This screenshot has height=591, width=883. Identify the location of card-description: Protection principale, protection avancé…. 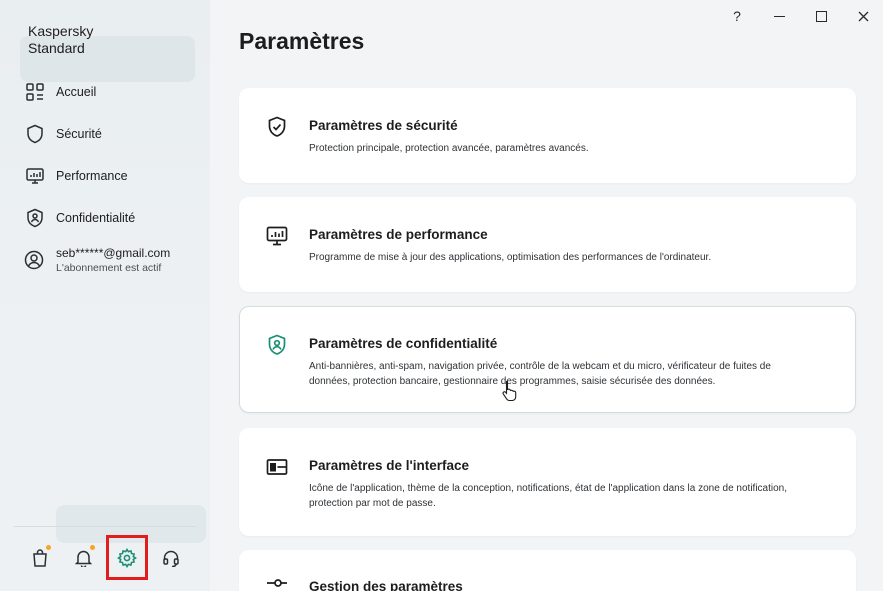
(449, 148).